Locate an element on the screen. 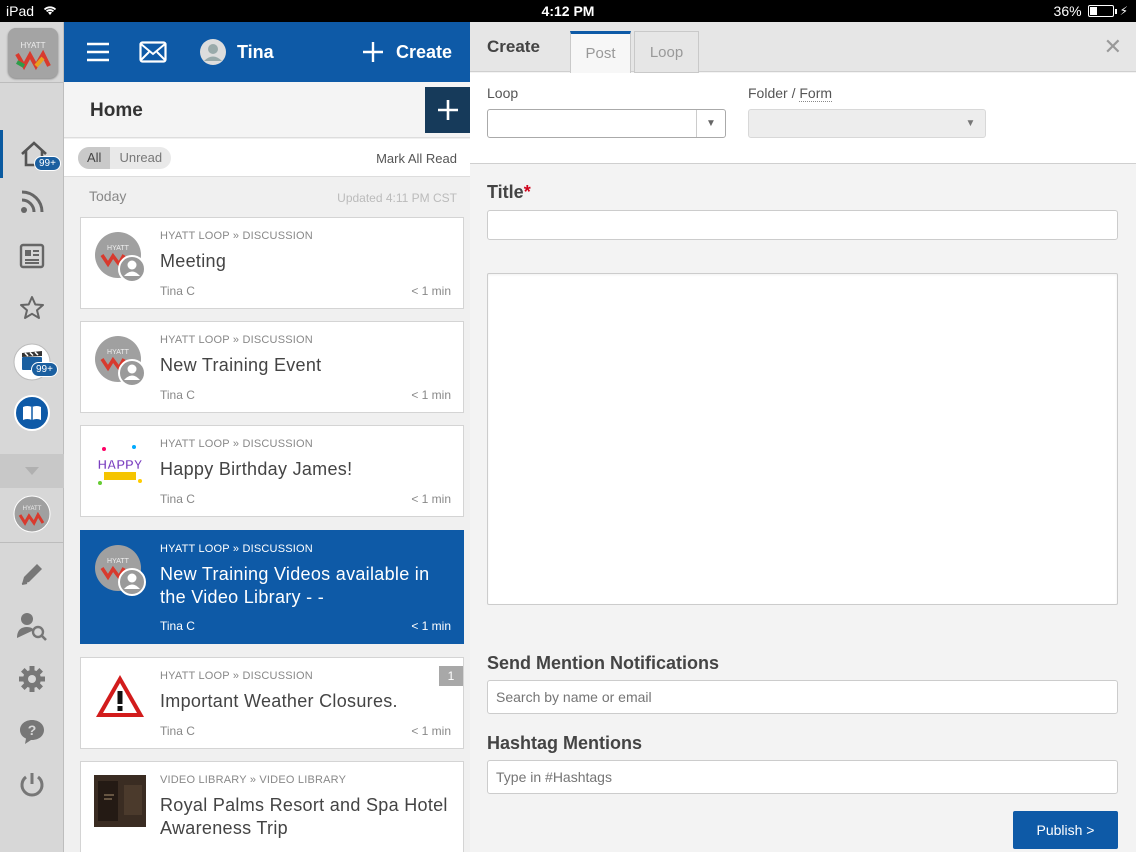 The height and width of the screenshot is (852, 1136). hamburger-icon is located at coordinates (98, 52).